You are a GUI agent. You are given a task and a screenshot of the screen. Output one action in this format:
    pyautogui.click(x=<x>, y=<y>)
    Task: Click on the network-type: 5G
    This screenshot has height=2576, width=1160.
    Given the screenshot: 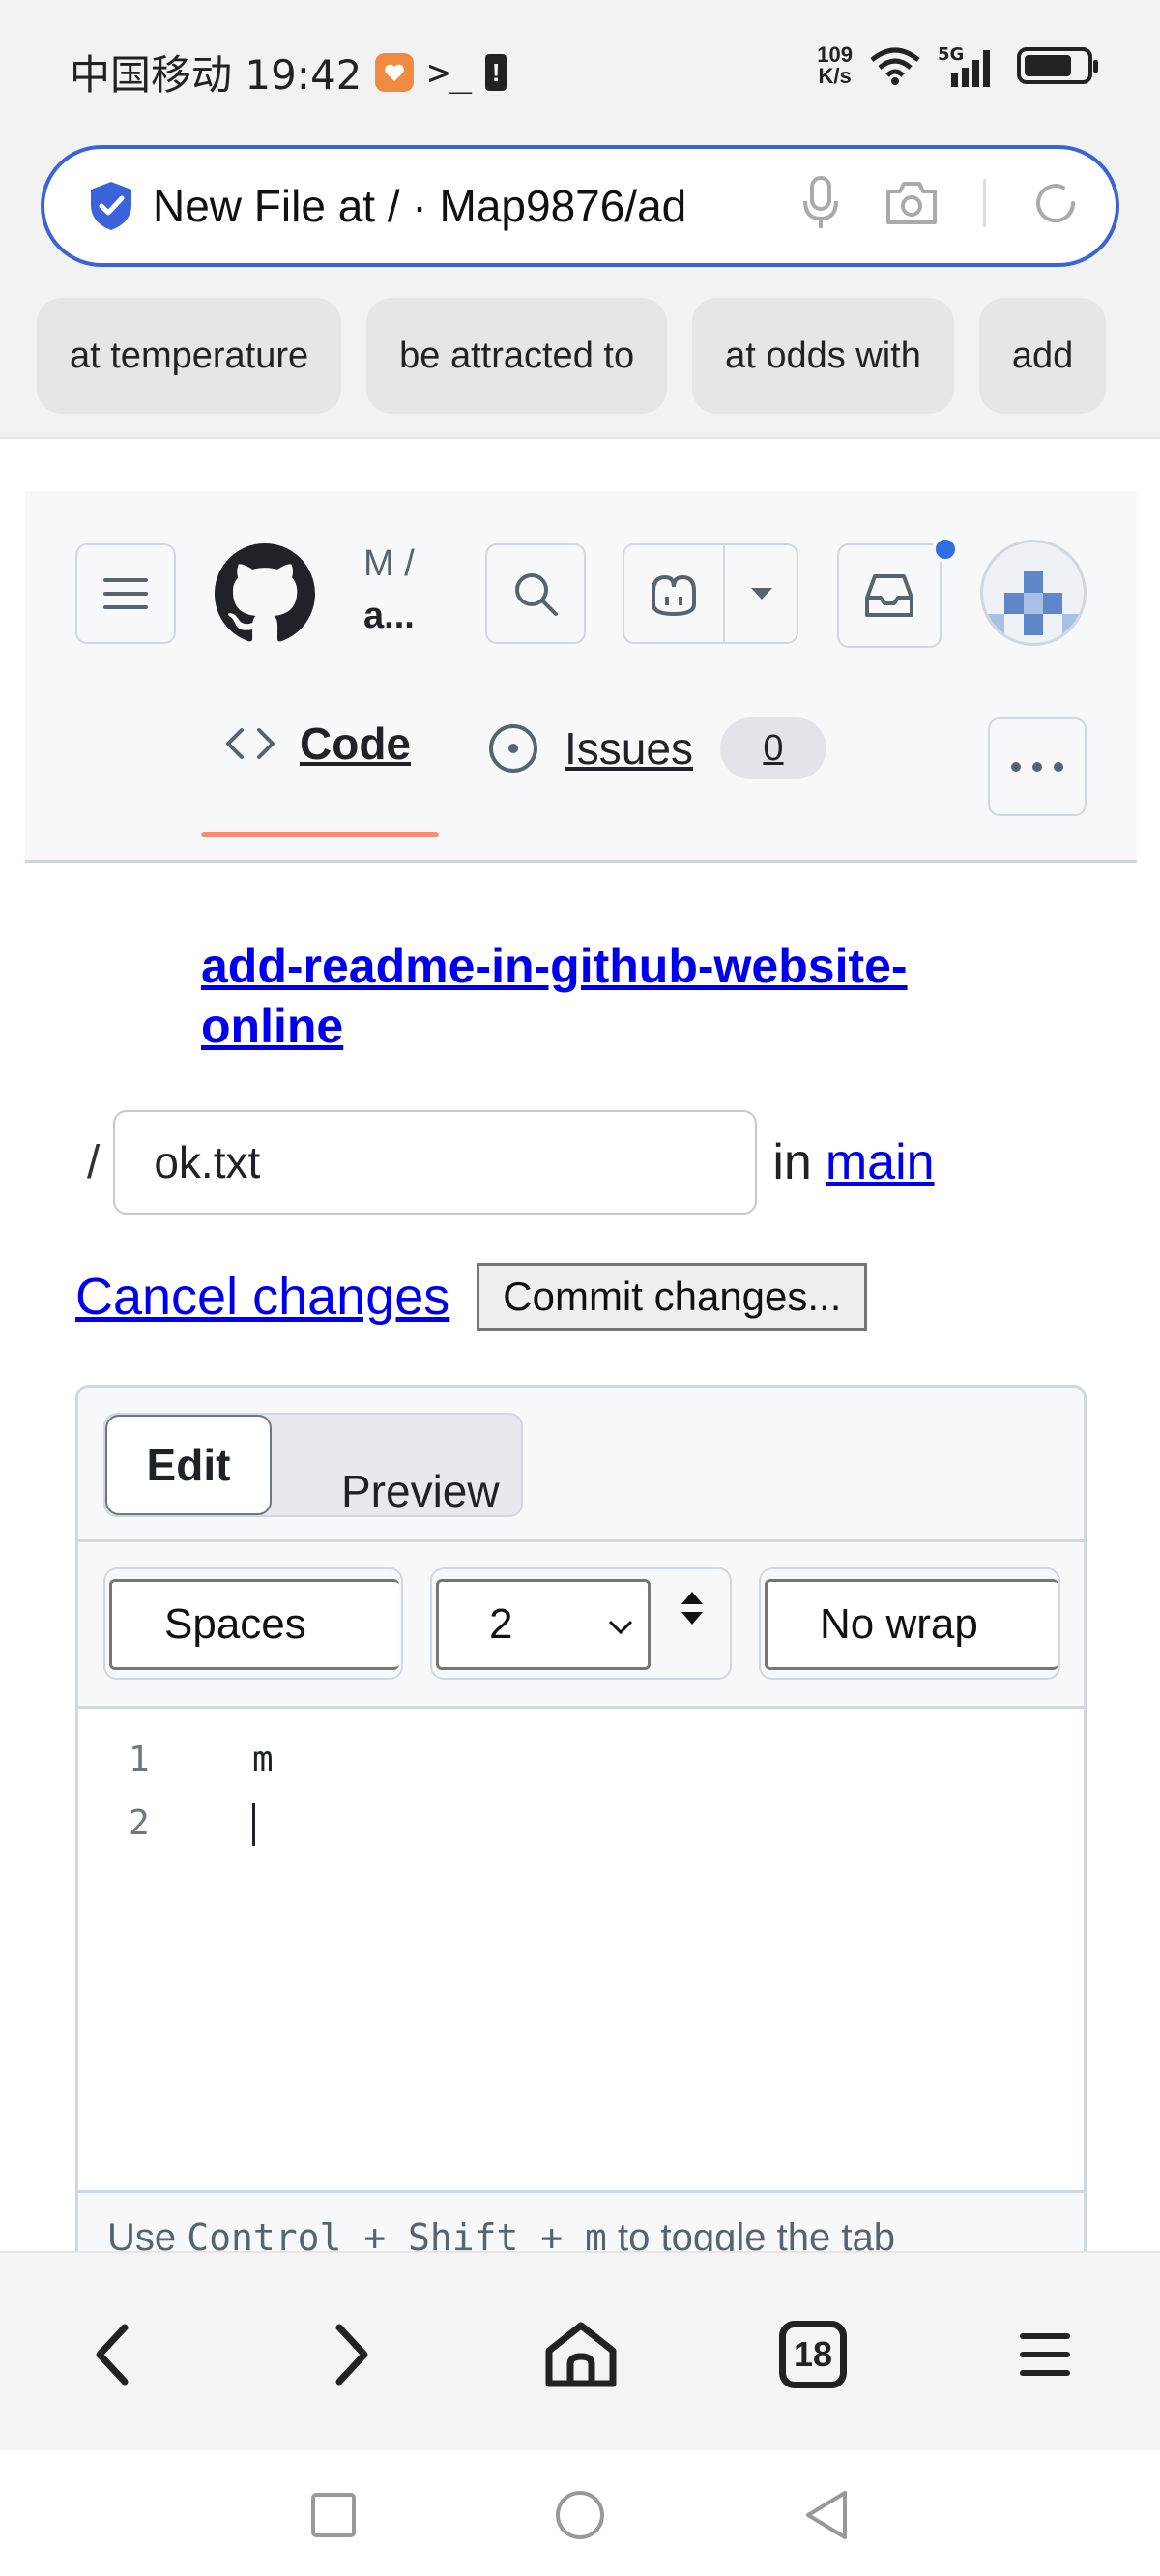 What is the action you would take?
    pyautogui.click(x=951, y=54)
    